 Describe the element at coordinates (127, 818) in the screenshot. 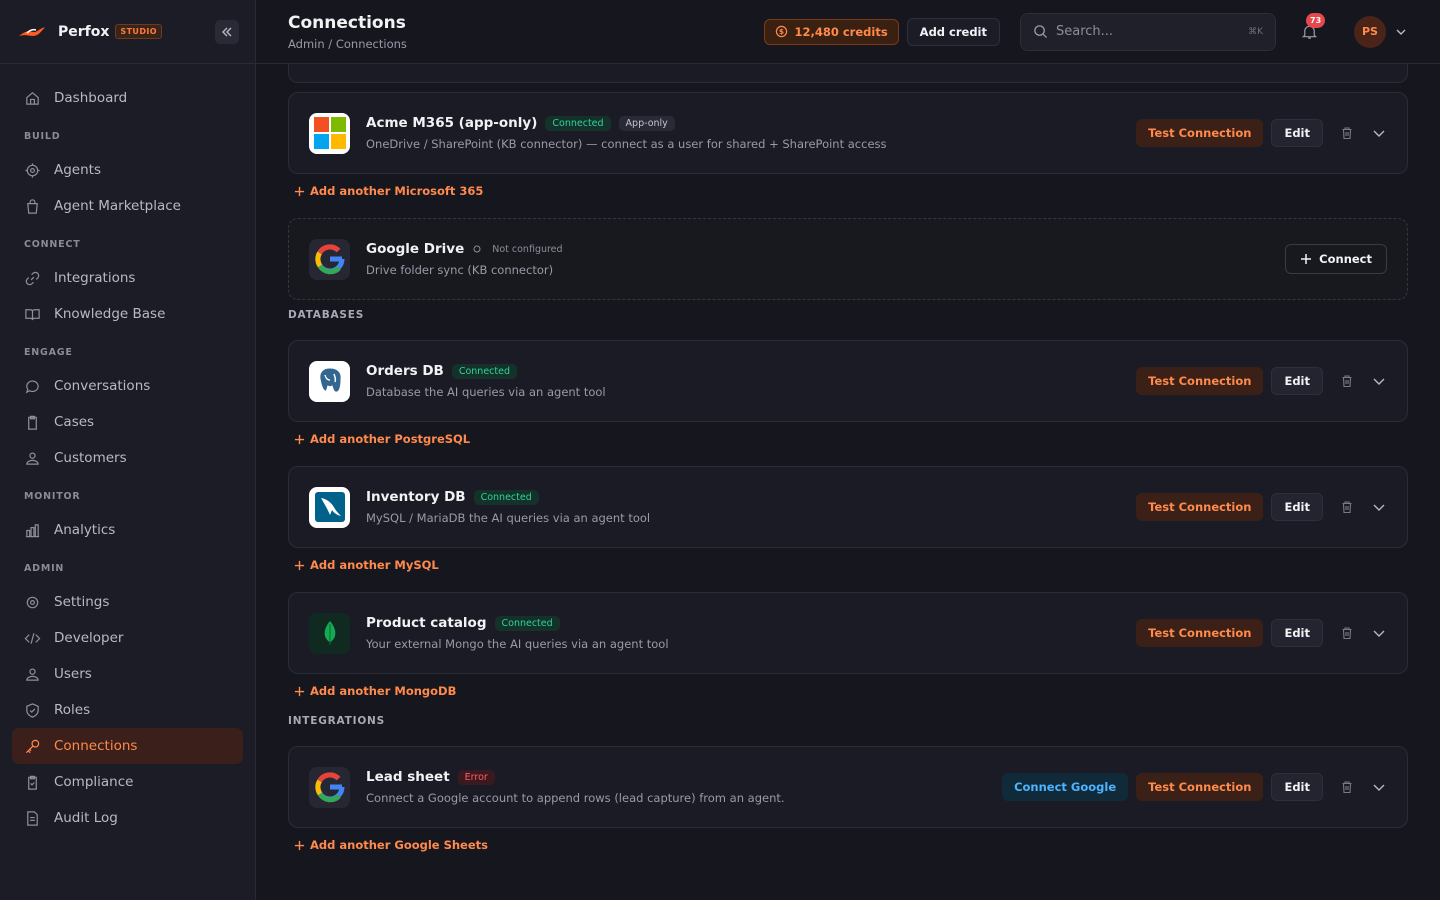

I see `sidebar-item-audit-log: Audit Log` at that location.